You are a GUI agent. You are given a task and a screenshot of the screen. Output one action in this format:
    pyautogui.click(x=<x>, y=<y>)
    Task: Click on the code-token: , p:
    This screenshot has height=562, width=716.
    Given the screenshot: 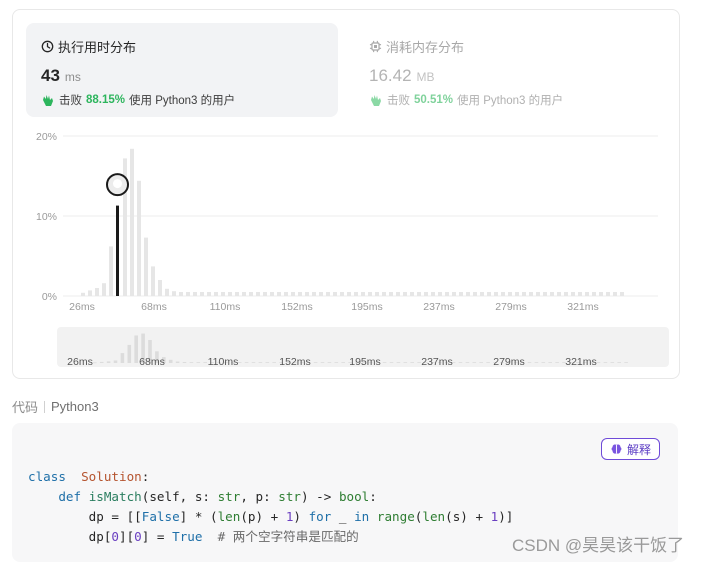 What is the action you would take?
    pyautogui.click(x=259, y=496)
    